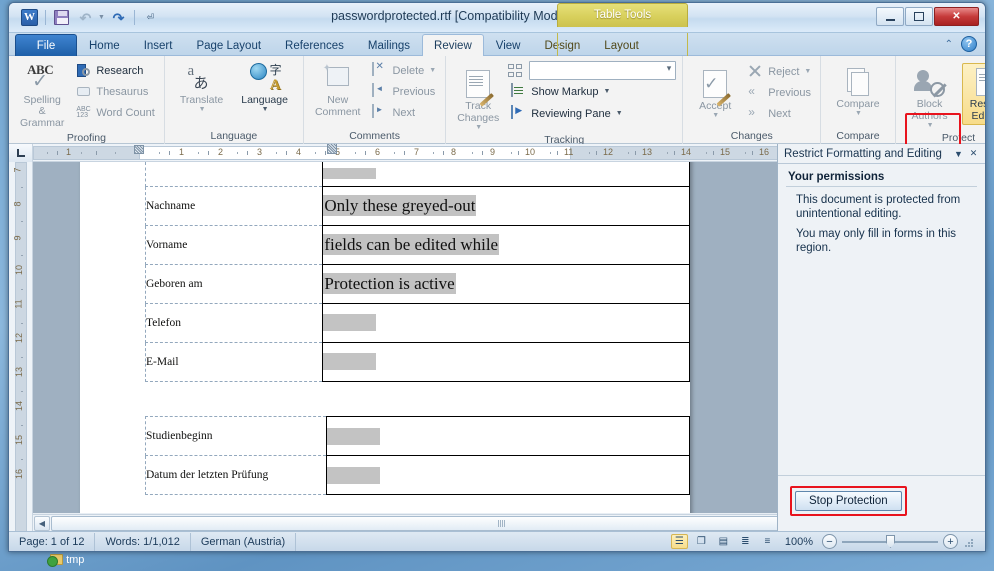 This screenshot has width=994, height=571. Describe the element at coordinates (228, 45) in the screenshot. I see `tab-page-layout: Page Layout` at that location.